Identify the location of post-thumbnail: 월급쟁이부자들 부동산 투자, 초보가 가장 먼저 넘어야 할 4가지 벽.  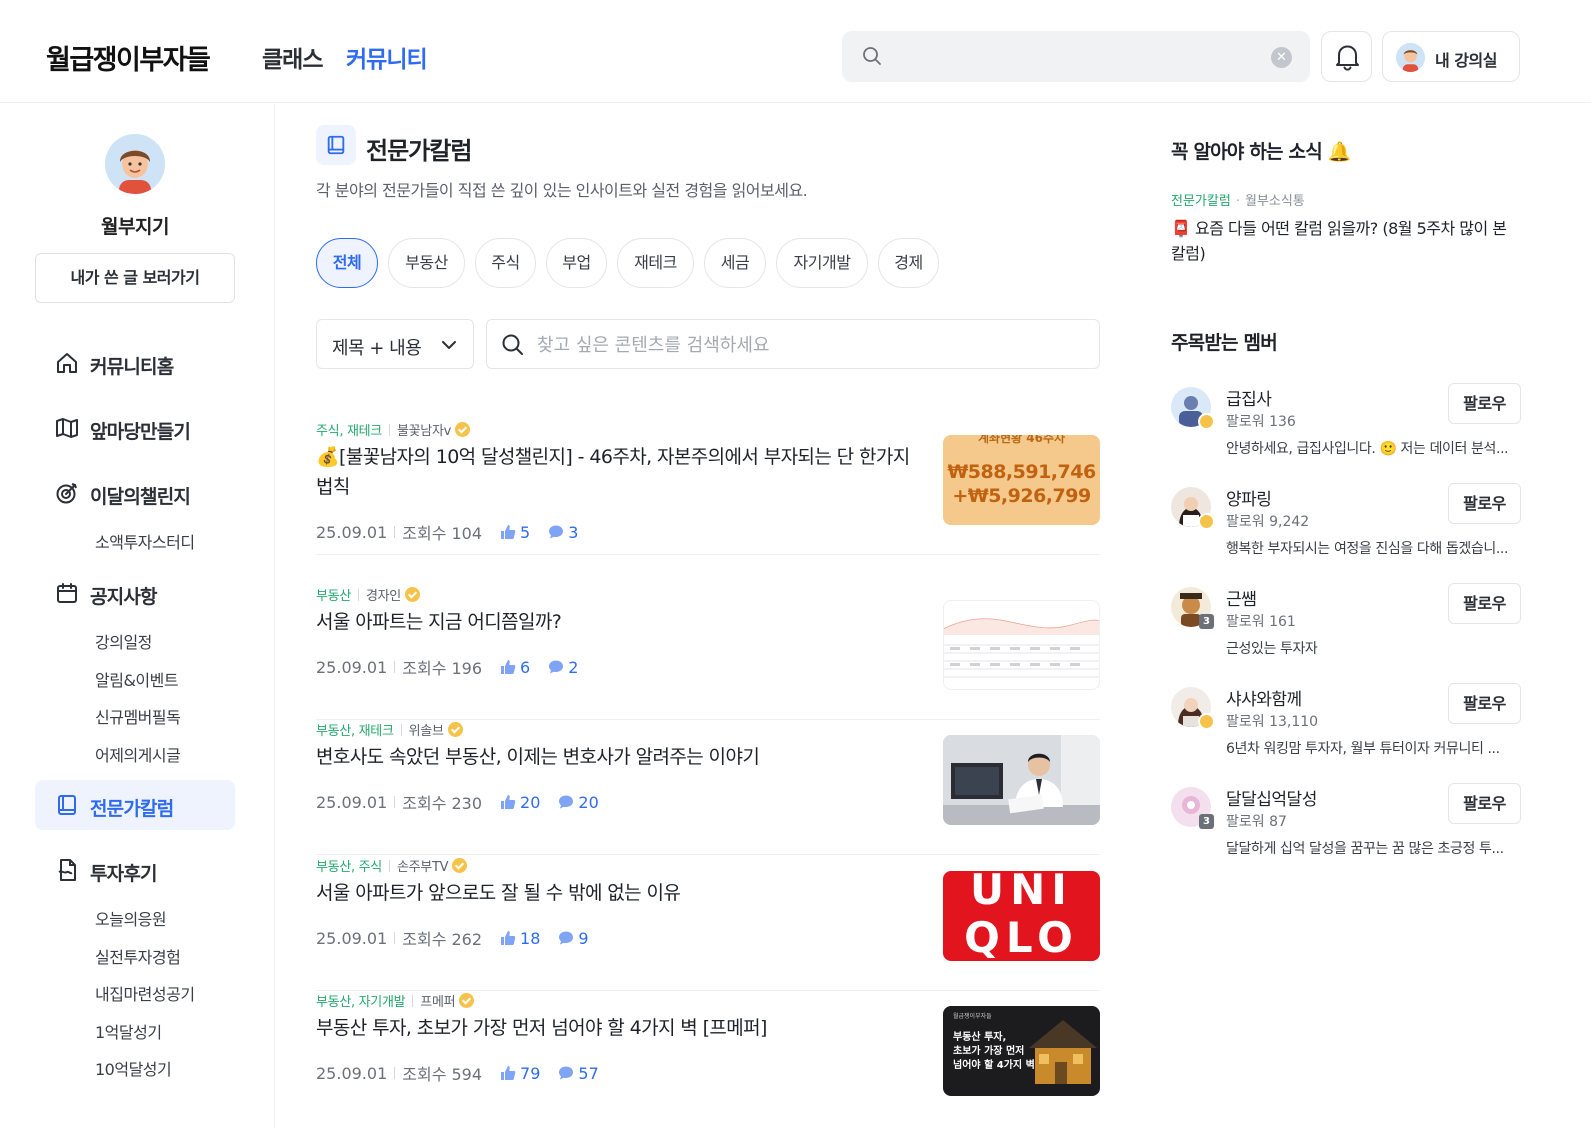
(1021, 1051).